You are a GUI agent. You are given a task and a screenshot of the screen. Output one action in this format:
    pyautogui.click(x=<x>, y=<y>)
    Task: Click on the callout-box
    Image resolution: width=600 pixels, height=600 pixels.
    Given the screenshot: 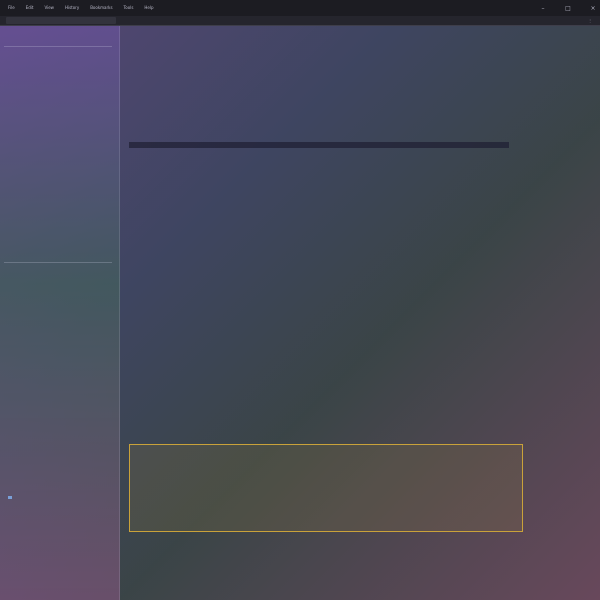 What is the action you would take?
    pyautogui.click(x=326, y=488)
    